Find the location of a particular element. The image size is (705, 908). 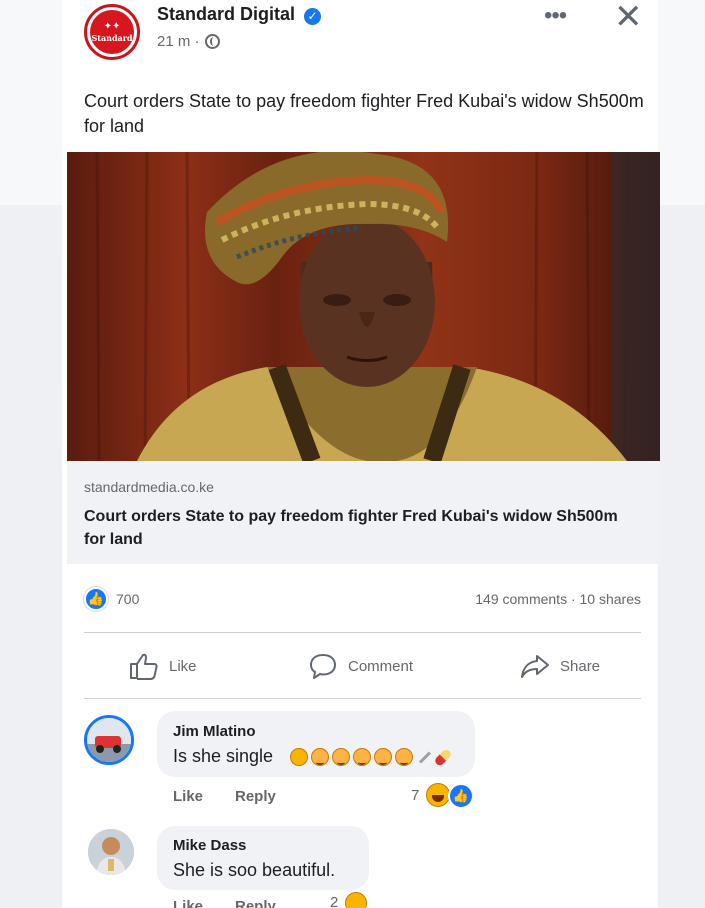

comment-bubble is located at coordinates (316, 744).